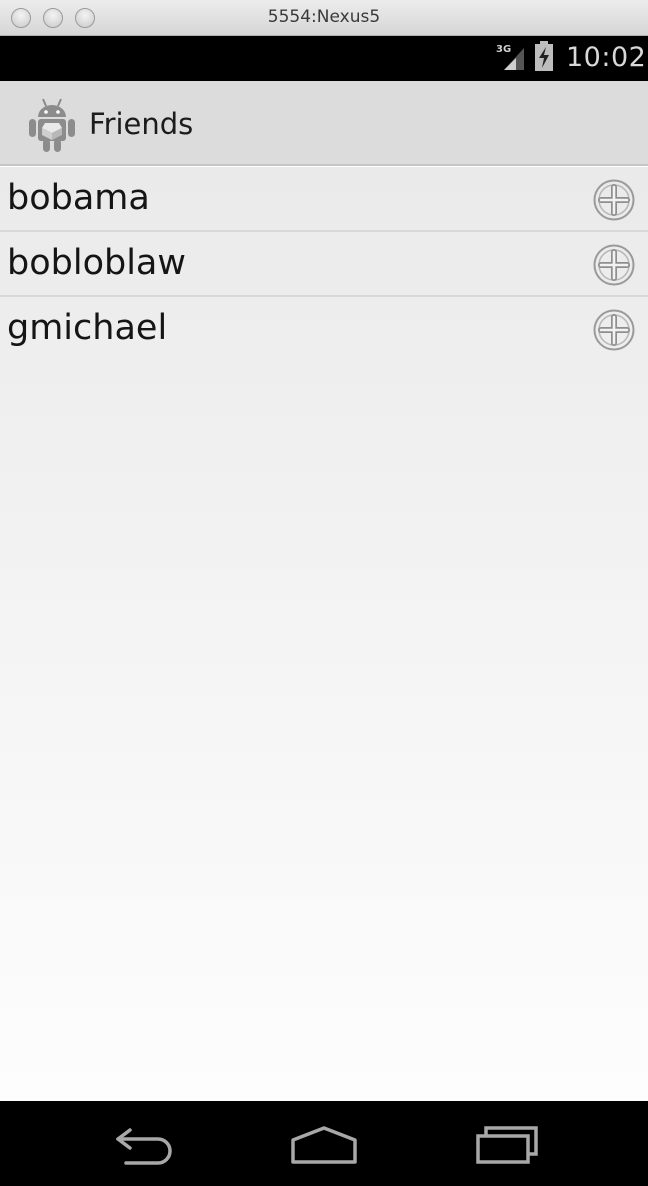 This screenshot has width=648, height=1186. Describe the element at coordinates (52, 124) in the screenshot. I see `android-robot-icon` at that location.